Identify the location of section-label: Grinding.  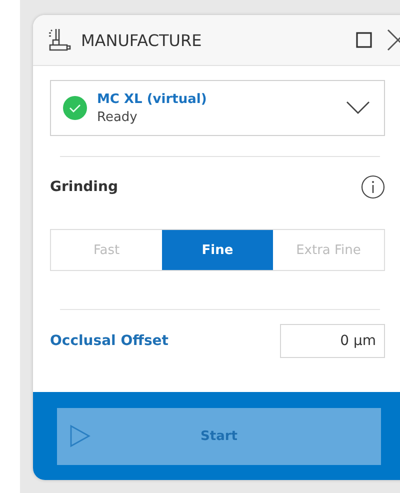
(84, 187).